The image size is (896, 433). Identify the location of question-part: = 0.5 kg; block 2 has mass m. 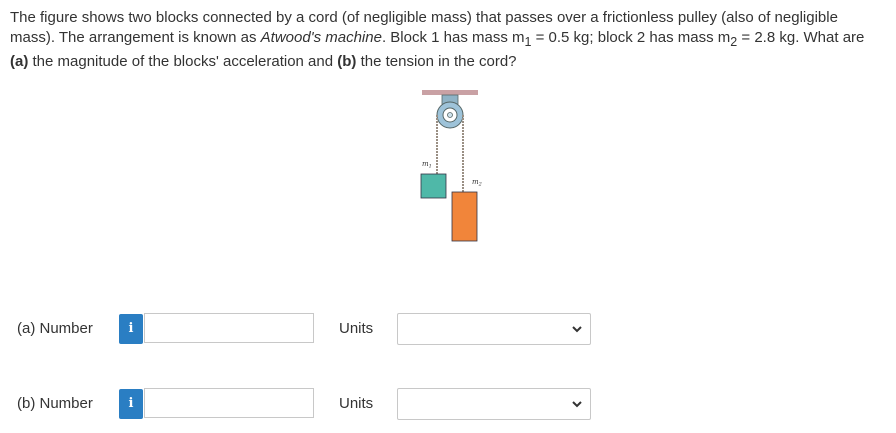
(631, 37).